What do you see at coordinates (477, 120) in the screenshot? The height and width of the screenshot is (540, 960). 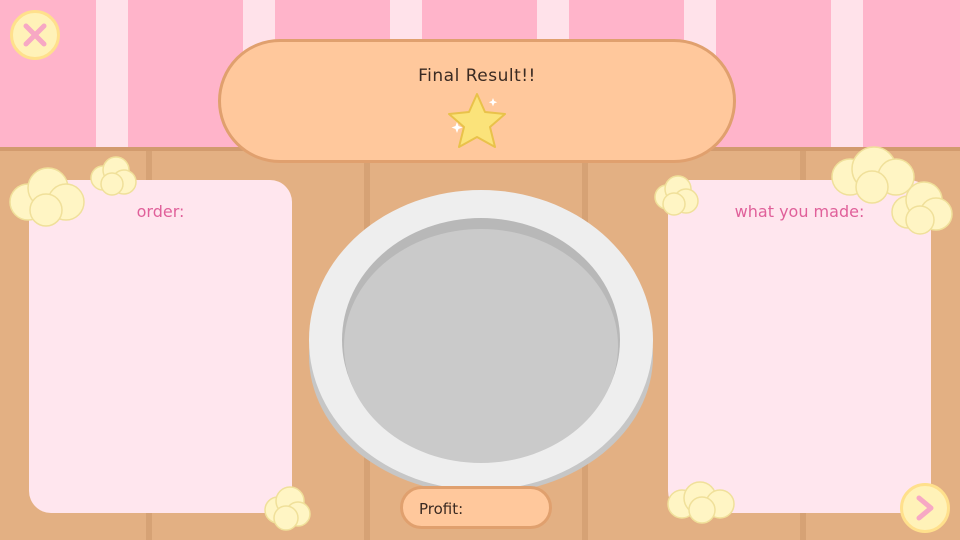 I see `star-icon` at bounding box center [477, 120].